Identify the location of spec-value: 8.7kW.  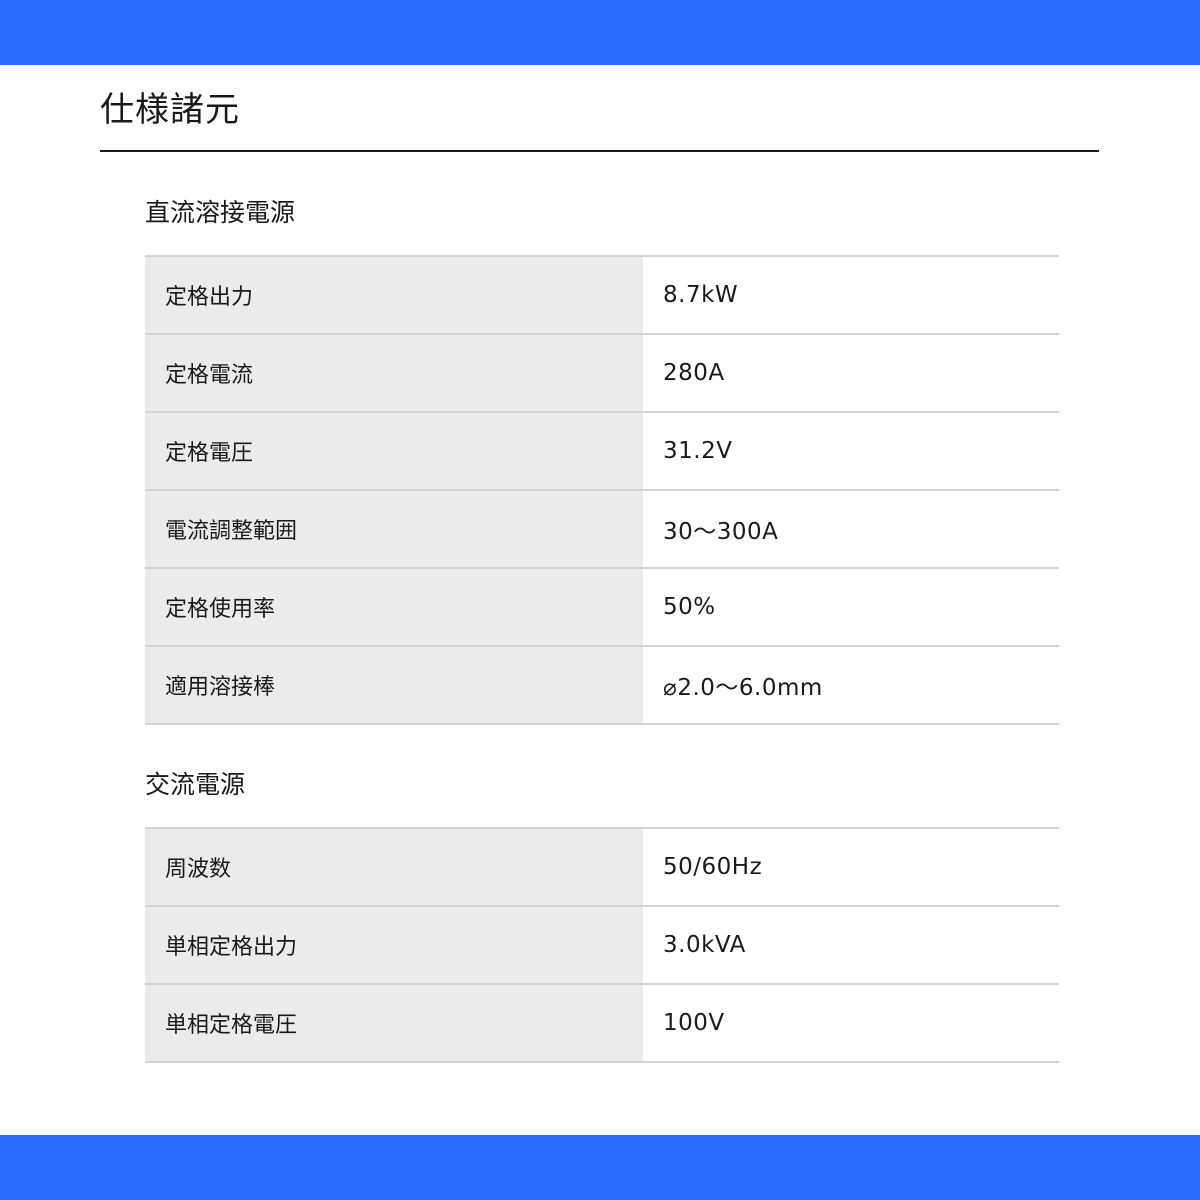
(851, 295).